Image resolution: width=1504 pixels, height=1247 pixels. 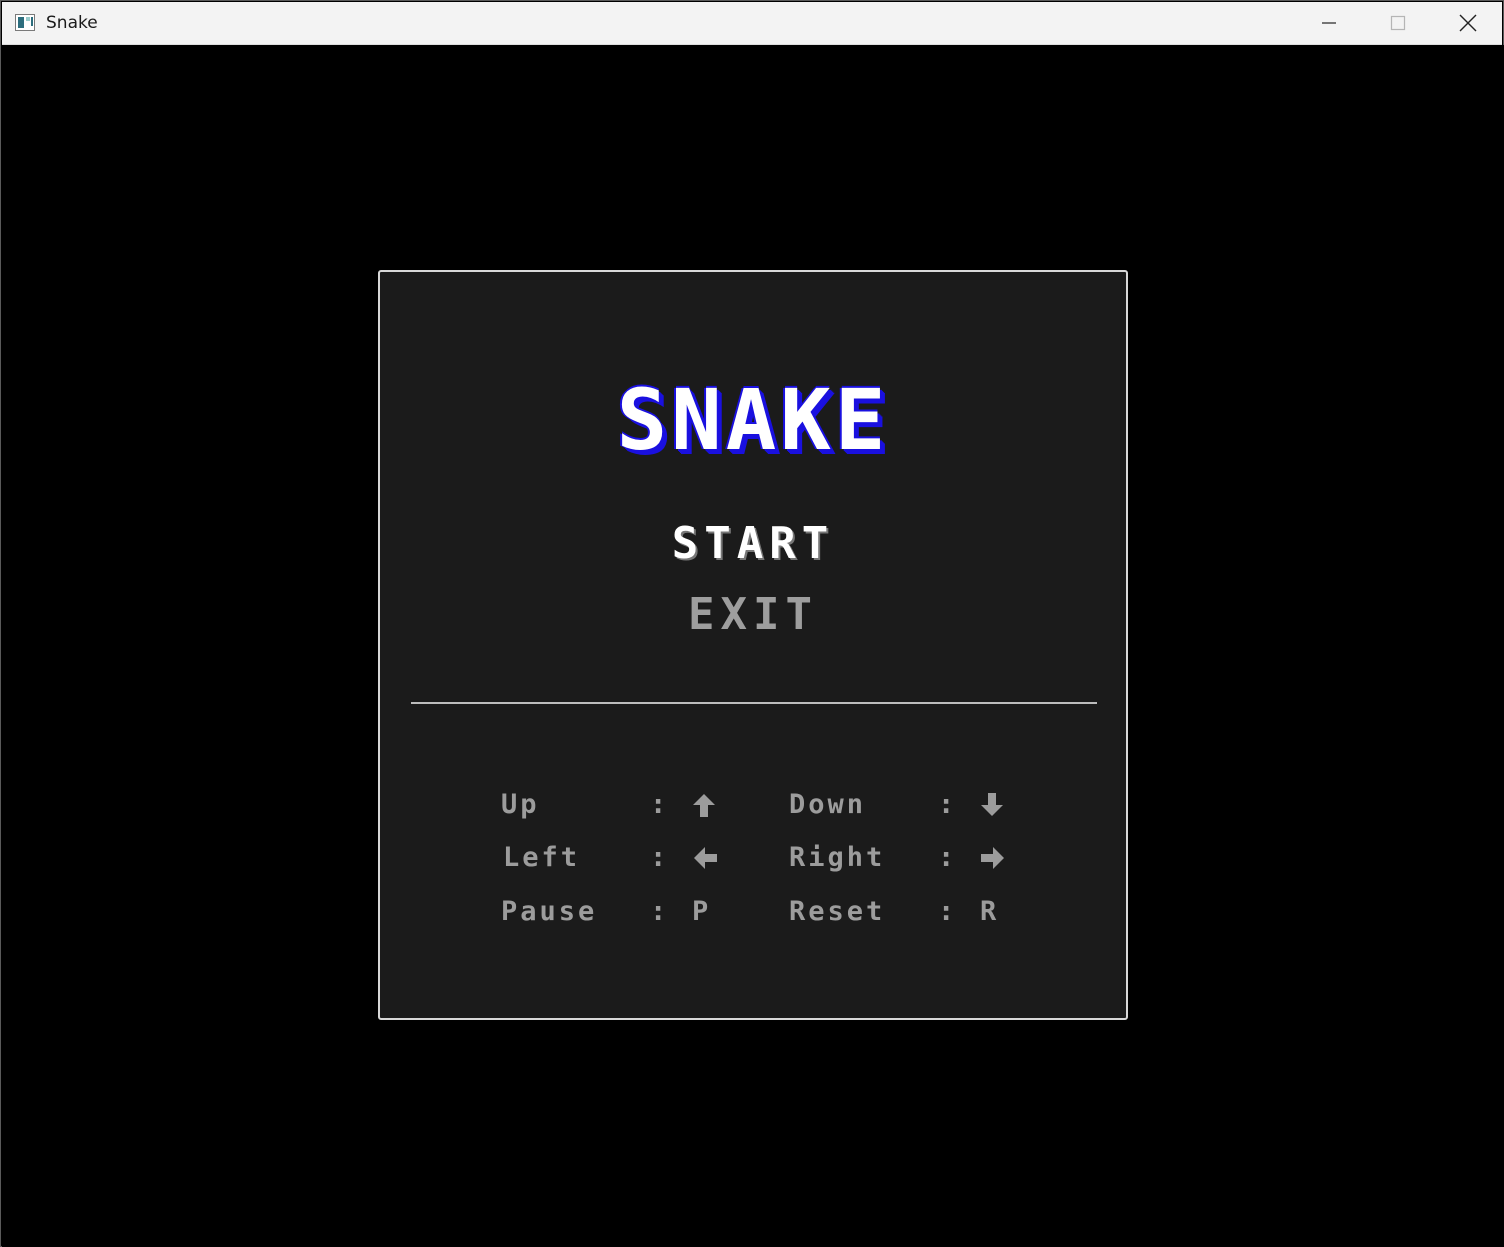 What do you see at coordinates (705, 861) in the screenshot?
I see `left-arrow-icon` at bounding box center [705, 861].